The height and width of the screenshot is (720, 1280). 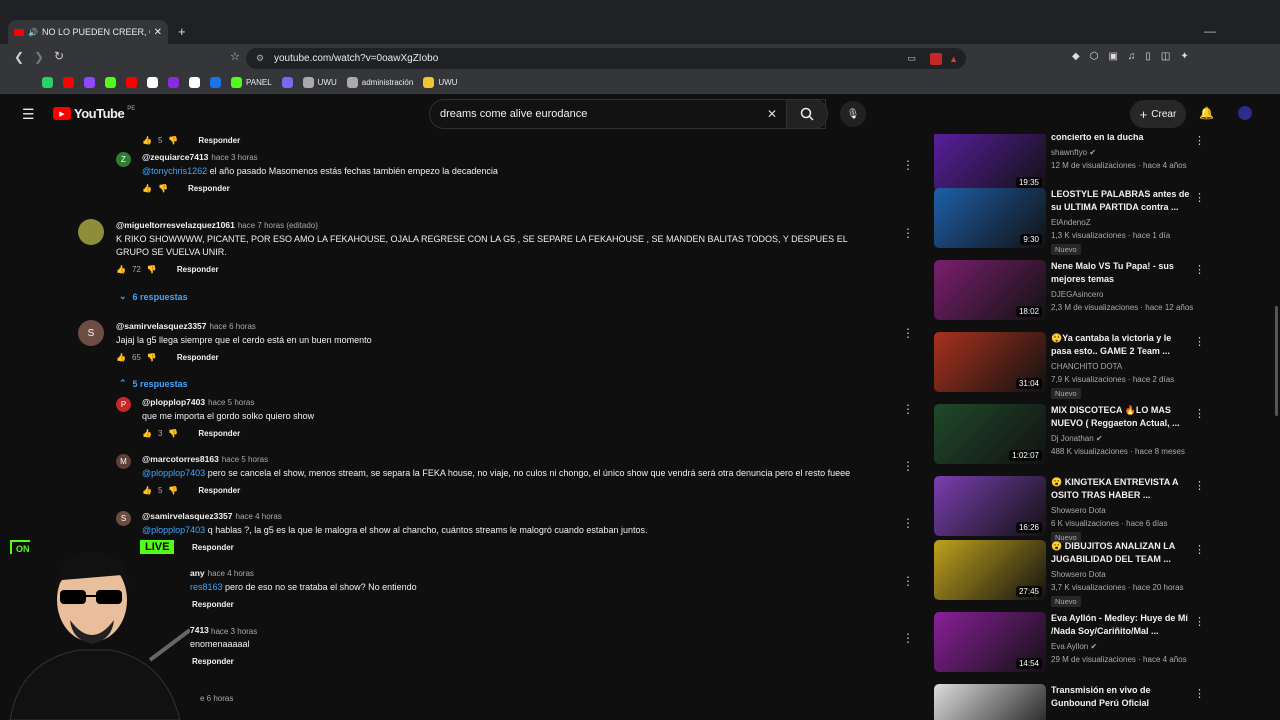 What do you see at coordinates (173, 473) in the screenshot?
I see `mention-link: @plopplop7403` at bounding box center [173, 473].